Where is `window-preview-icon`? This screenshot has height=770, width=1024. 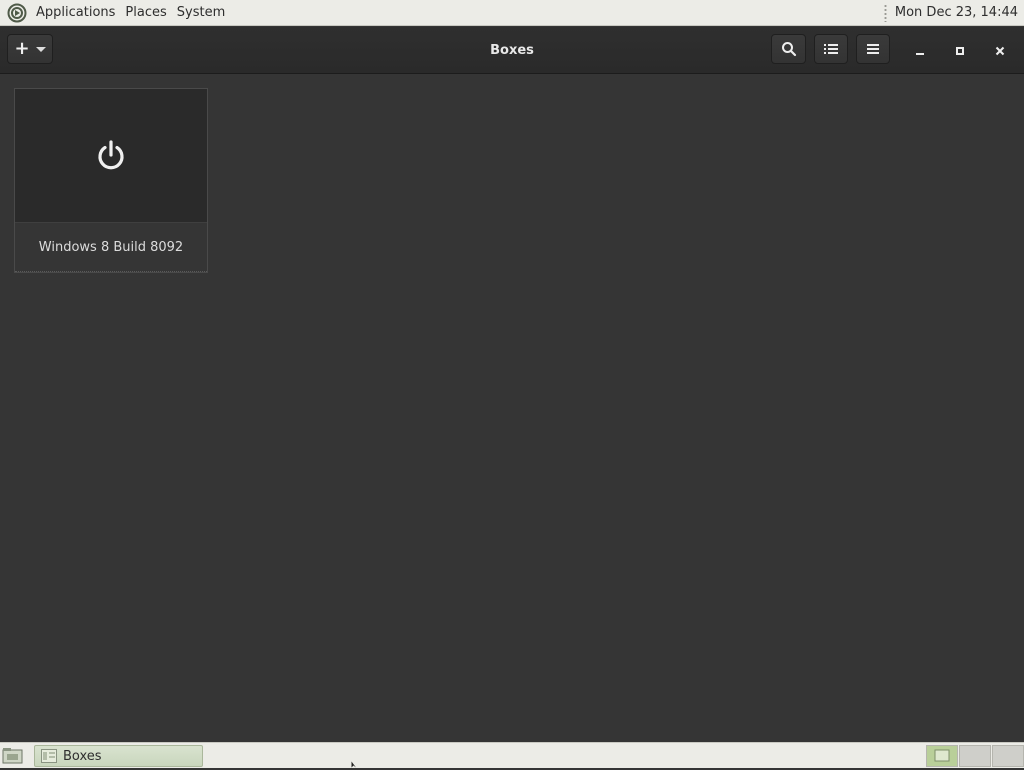
window-preview-icon is located at coordinates (942, 755).